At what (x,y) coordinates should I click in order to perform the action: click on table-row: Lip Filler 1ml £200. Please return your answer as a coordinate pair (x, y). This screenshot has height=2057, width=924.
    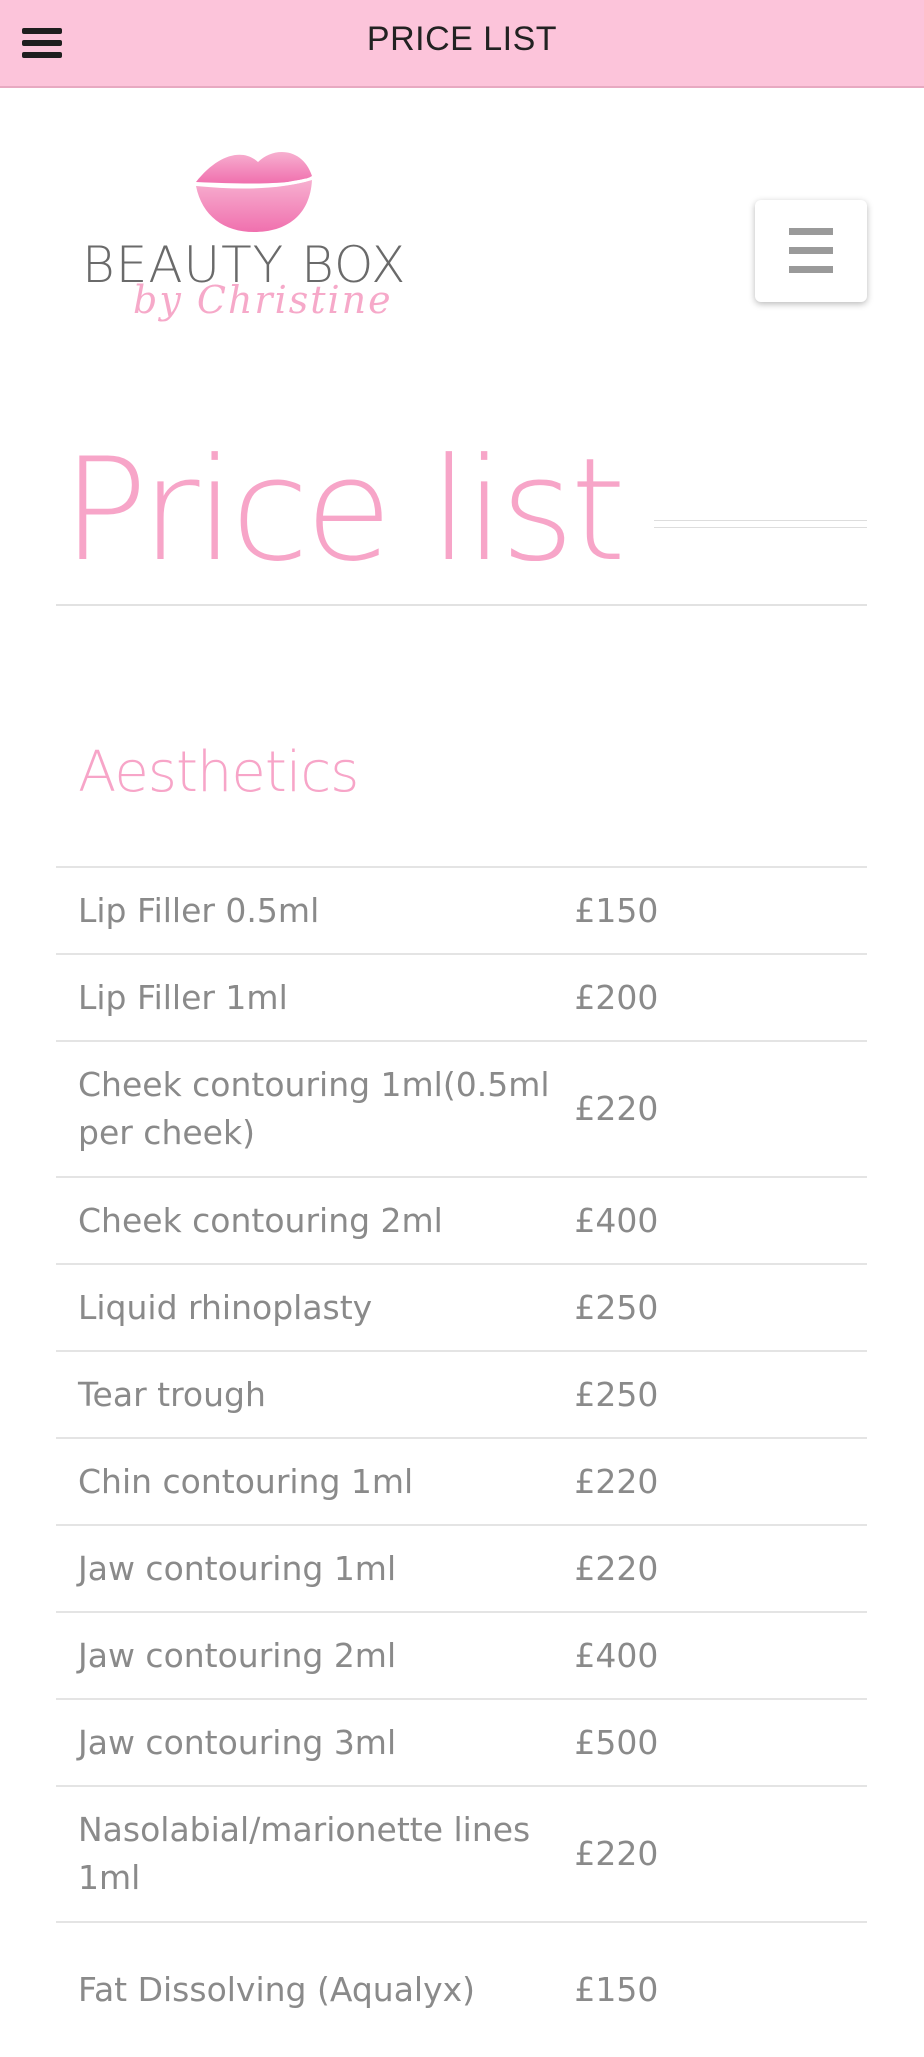
    Looking at the image, I should click on (461, 997).